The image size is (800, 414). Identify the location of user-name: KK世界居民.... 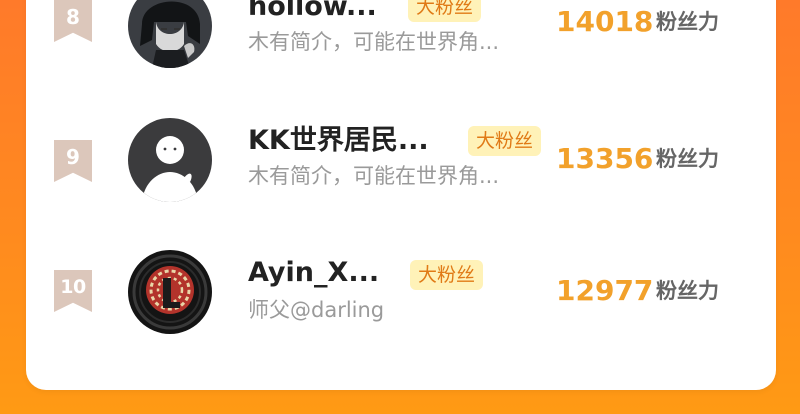
(338, 140).